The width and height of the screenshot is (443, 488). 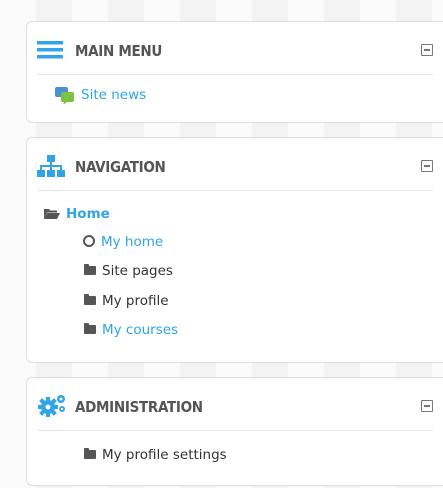 I want to click on nav-item-site-pages: Site pages, so click(x=128, y=271).